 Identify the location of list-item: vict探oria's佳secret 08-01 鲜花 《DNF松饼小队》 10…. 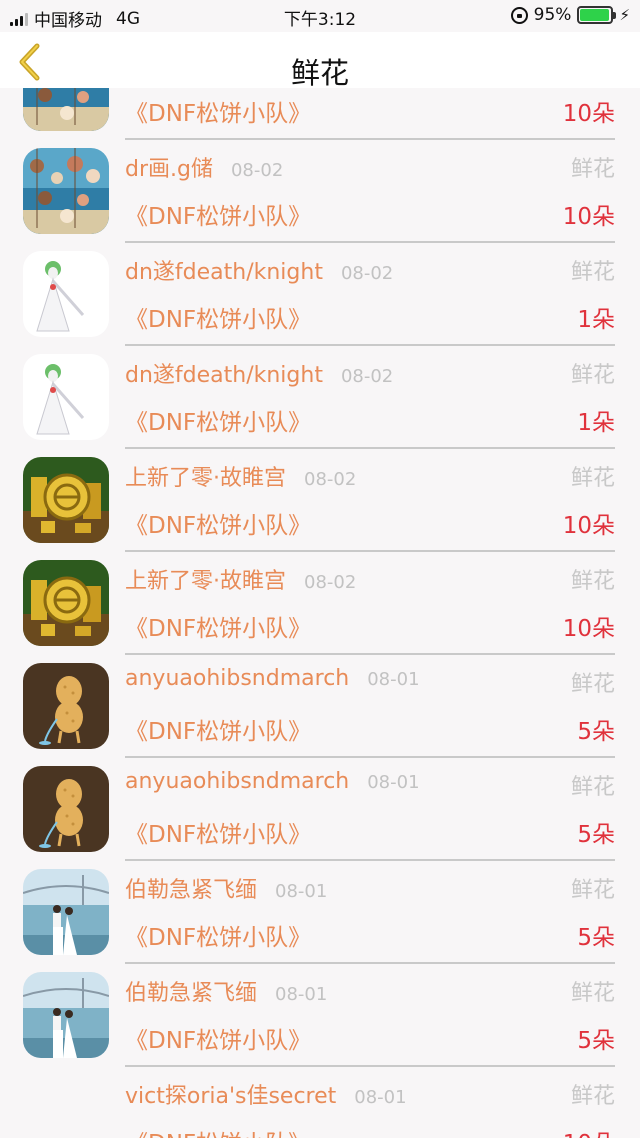
(320, 1093).